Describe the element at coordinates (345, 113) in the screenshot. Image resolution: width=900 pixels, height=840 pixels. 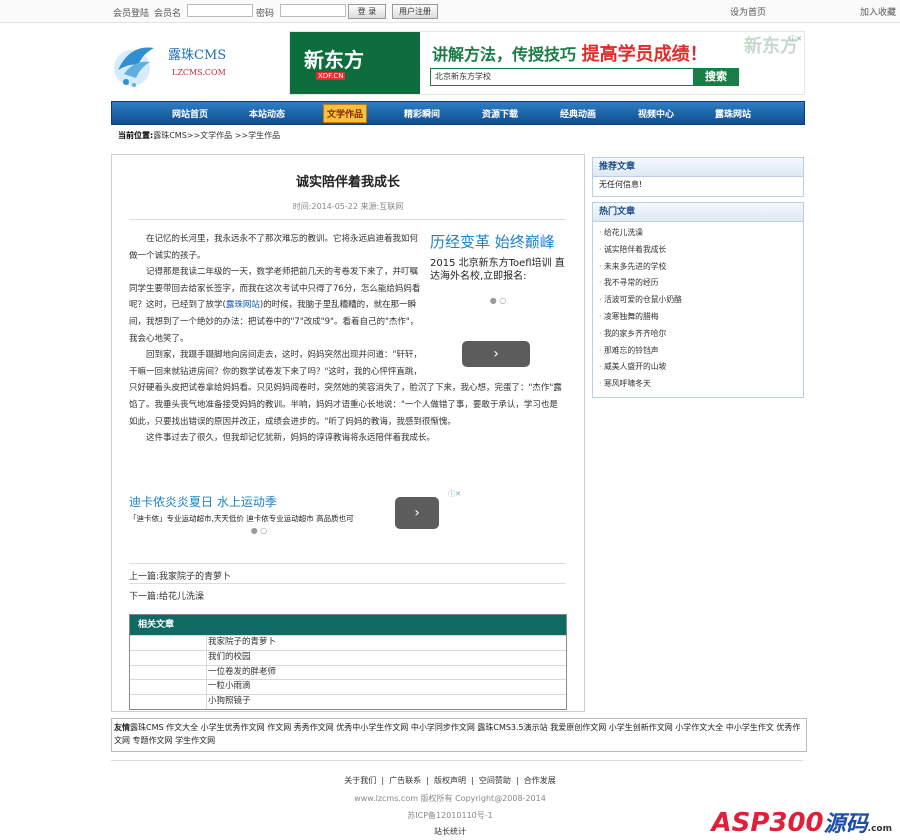
I see `nav-item-literature: 文学作品` at that location.